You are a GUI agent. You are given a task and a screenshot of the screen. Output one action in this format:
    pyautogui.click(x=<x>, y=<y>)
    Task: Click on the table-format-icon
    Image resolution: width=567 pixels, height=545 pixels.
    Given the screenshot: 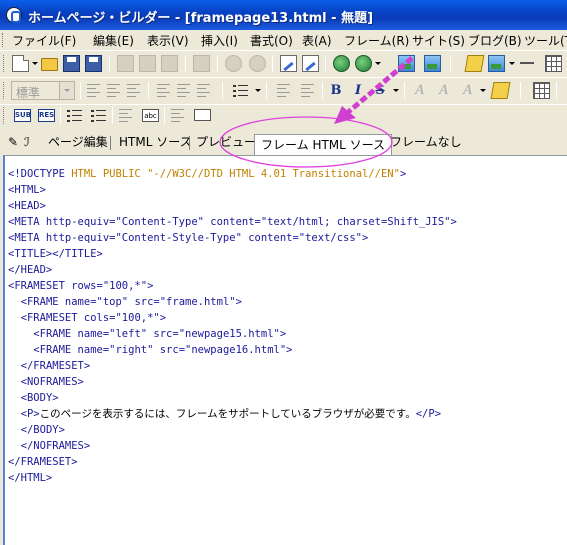 What is the action you would take?
    pyautogui.click(x=541, y=90)
    